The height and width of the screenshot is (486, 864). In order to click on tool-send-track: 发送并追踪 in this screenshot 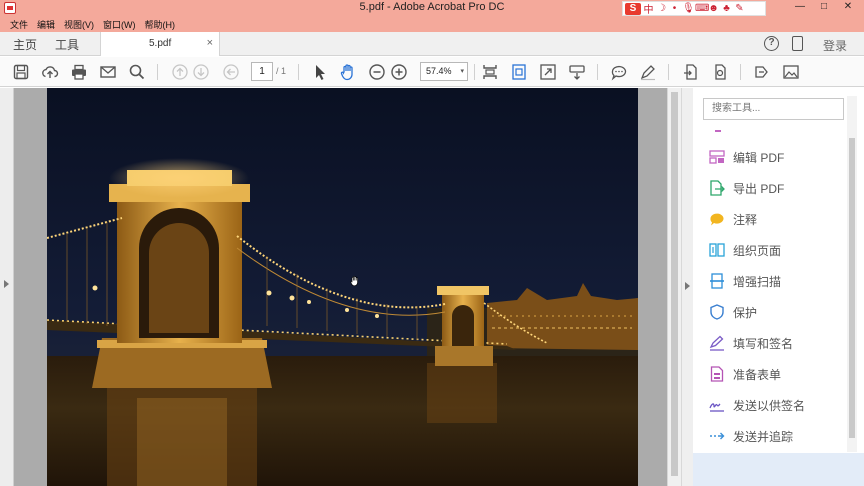, I will do `click(751, 436)`.